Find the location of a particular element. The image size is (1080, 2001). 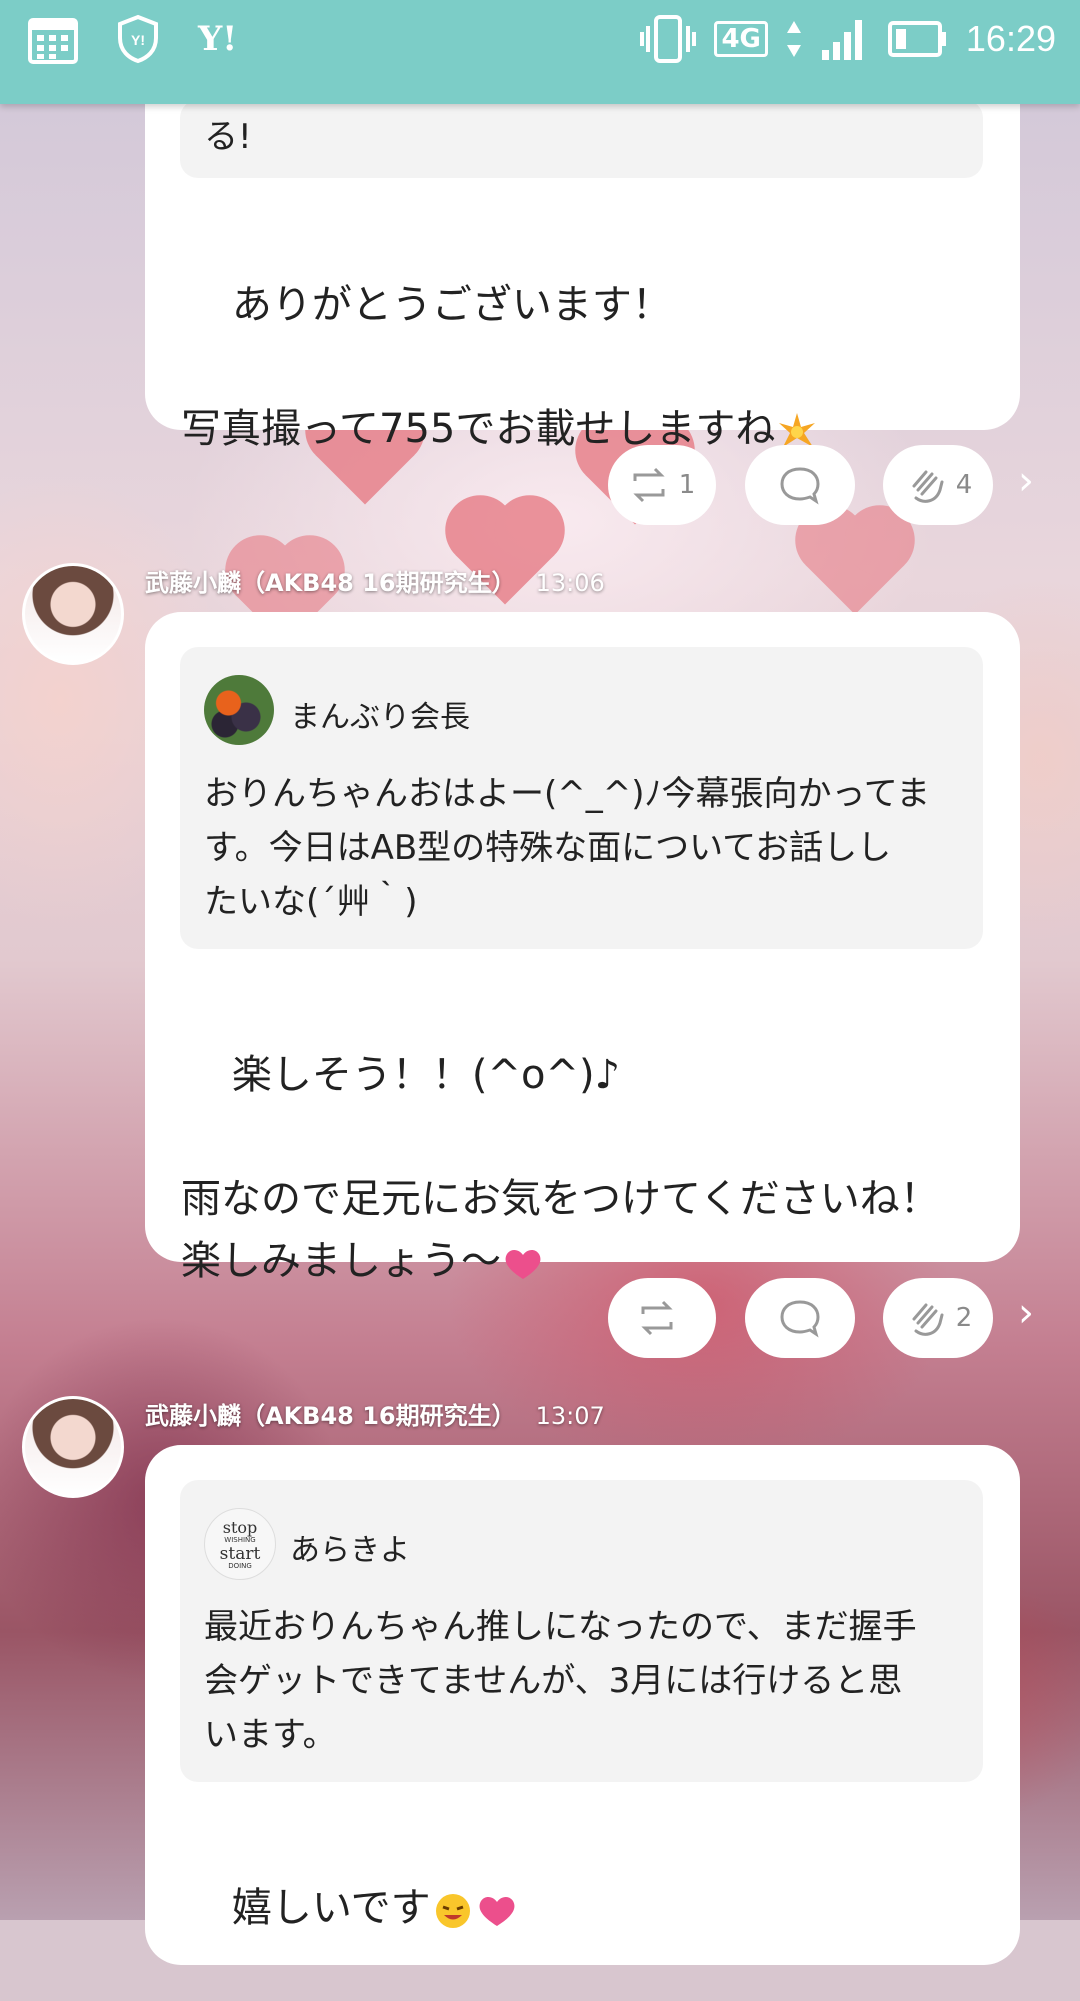

commenter-name: まんぶり会長 is located at coordinates (380, 714).